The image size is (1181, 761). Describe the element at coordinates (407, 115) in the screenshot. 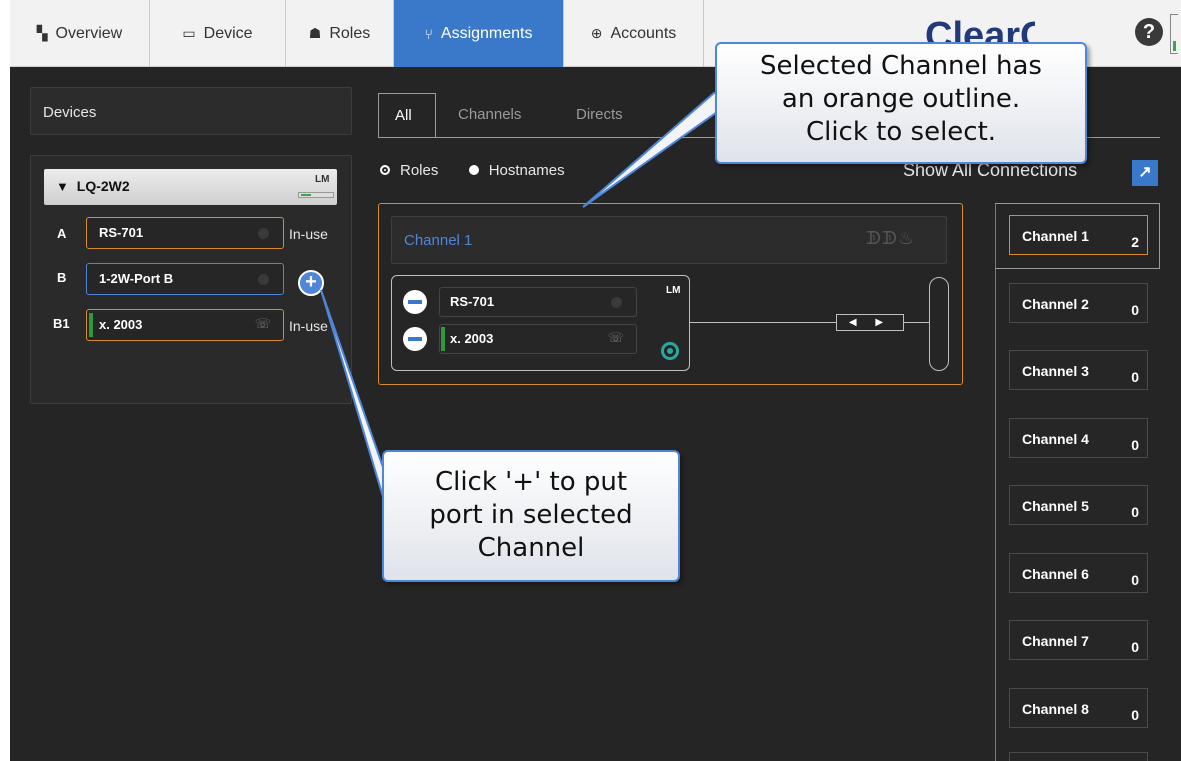

I see `subtab-all: All` at that location.